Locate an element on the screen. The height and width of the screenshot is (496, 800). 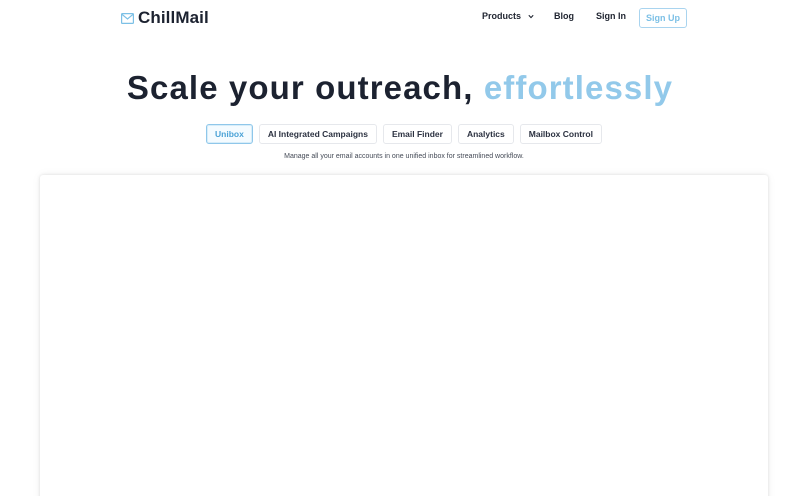
tab-unibox: Unibox is located at coordinates (229, 134).